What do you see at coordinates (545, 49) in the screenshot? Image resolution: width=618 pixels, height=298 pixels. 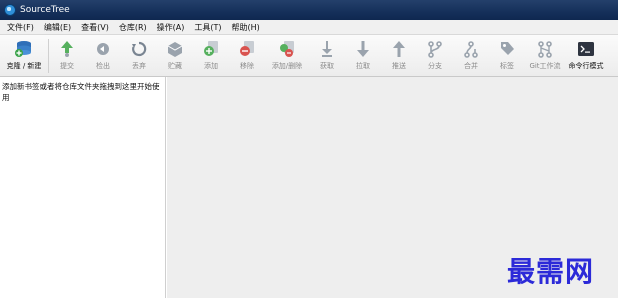 I see `git-flow-icon` at bounding box center [545, 49].